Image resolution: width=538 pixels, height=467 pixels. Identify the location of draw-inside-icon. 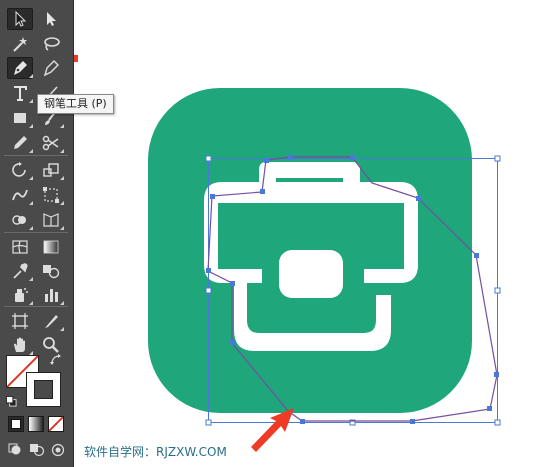
(58, 450).